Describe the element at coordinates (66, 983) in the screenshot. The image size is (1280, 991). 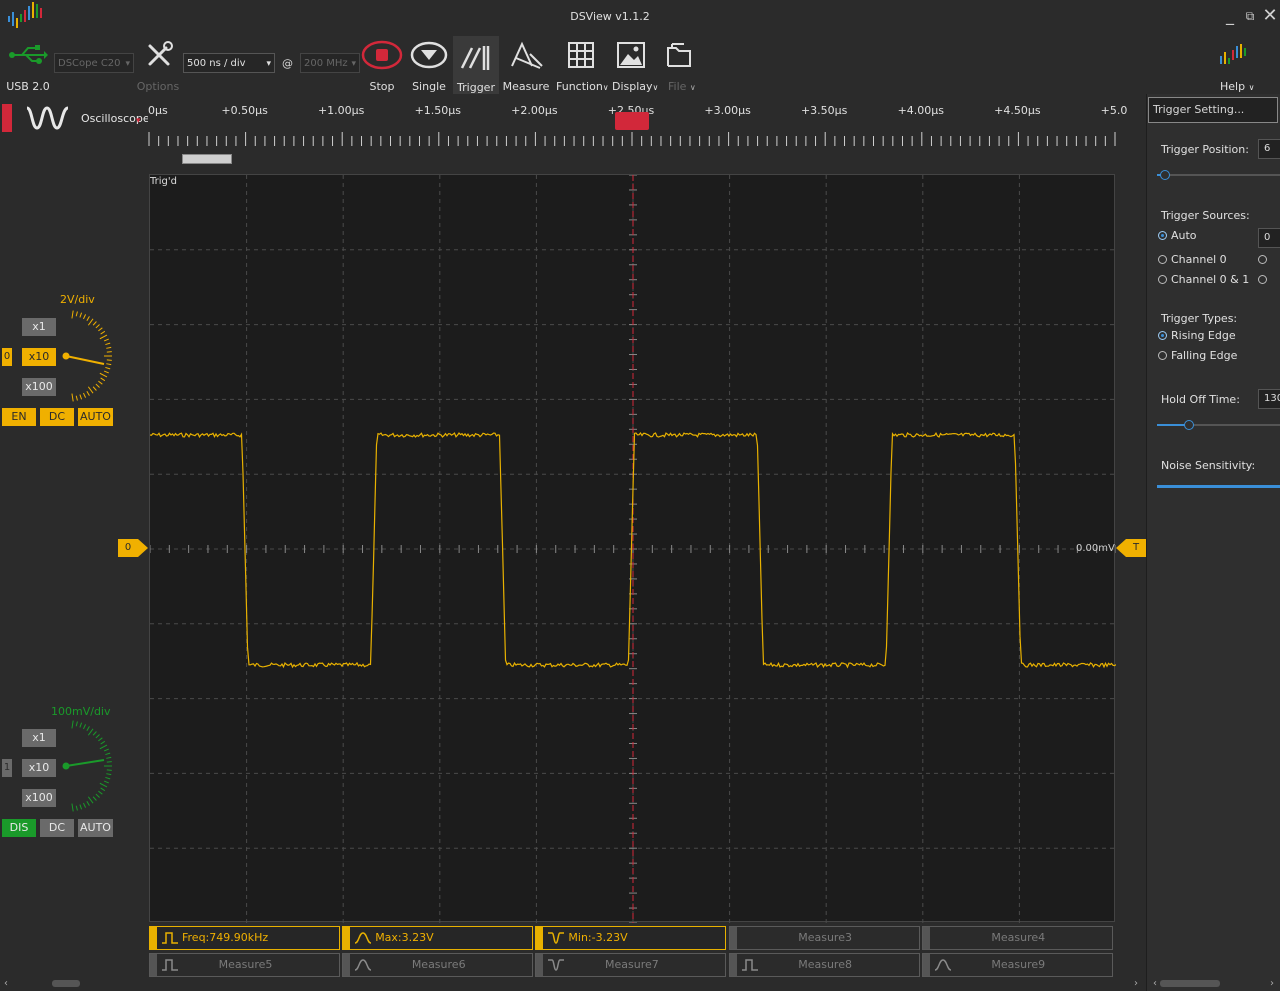
I see `main-horizontal-scrollbar` at that location.